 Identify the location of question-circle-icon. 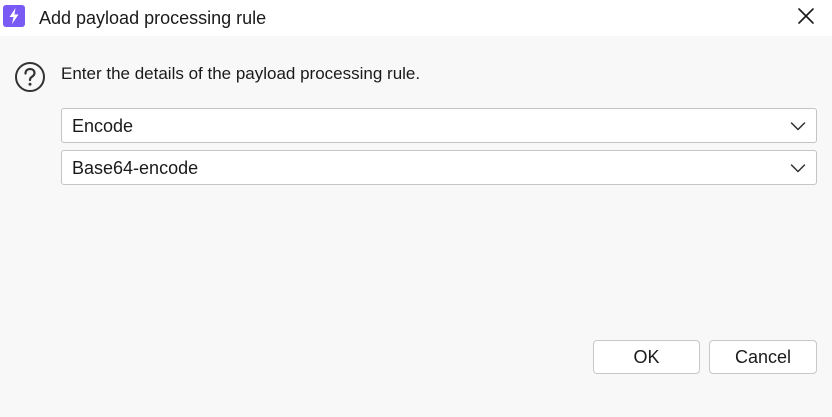
(30, 77).